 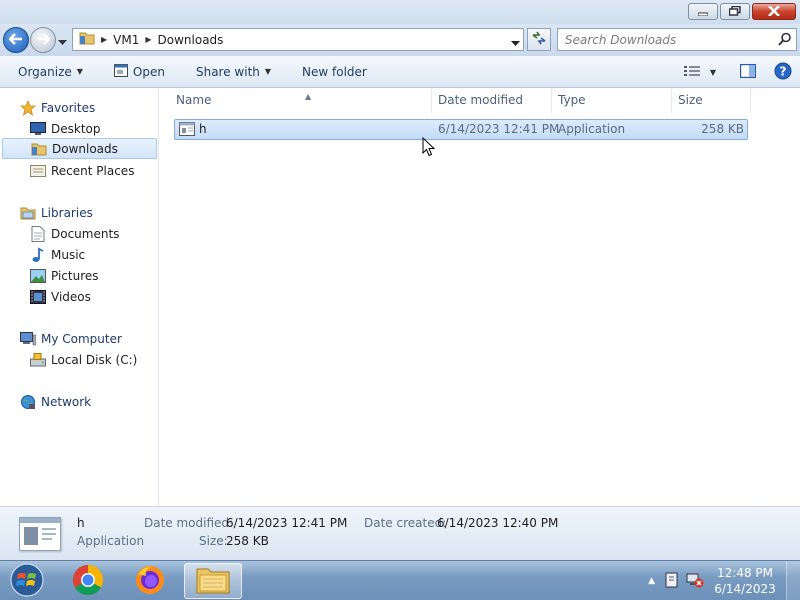 What do you see at coordinates (651, 581) in the screenshot?
I see `show-hidden-icons-icon: ▲` at bounding box center [651, 581].